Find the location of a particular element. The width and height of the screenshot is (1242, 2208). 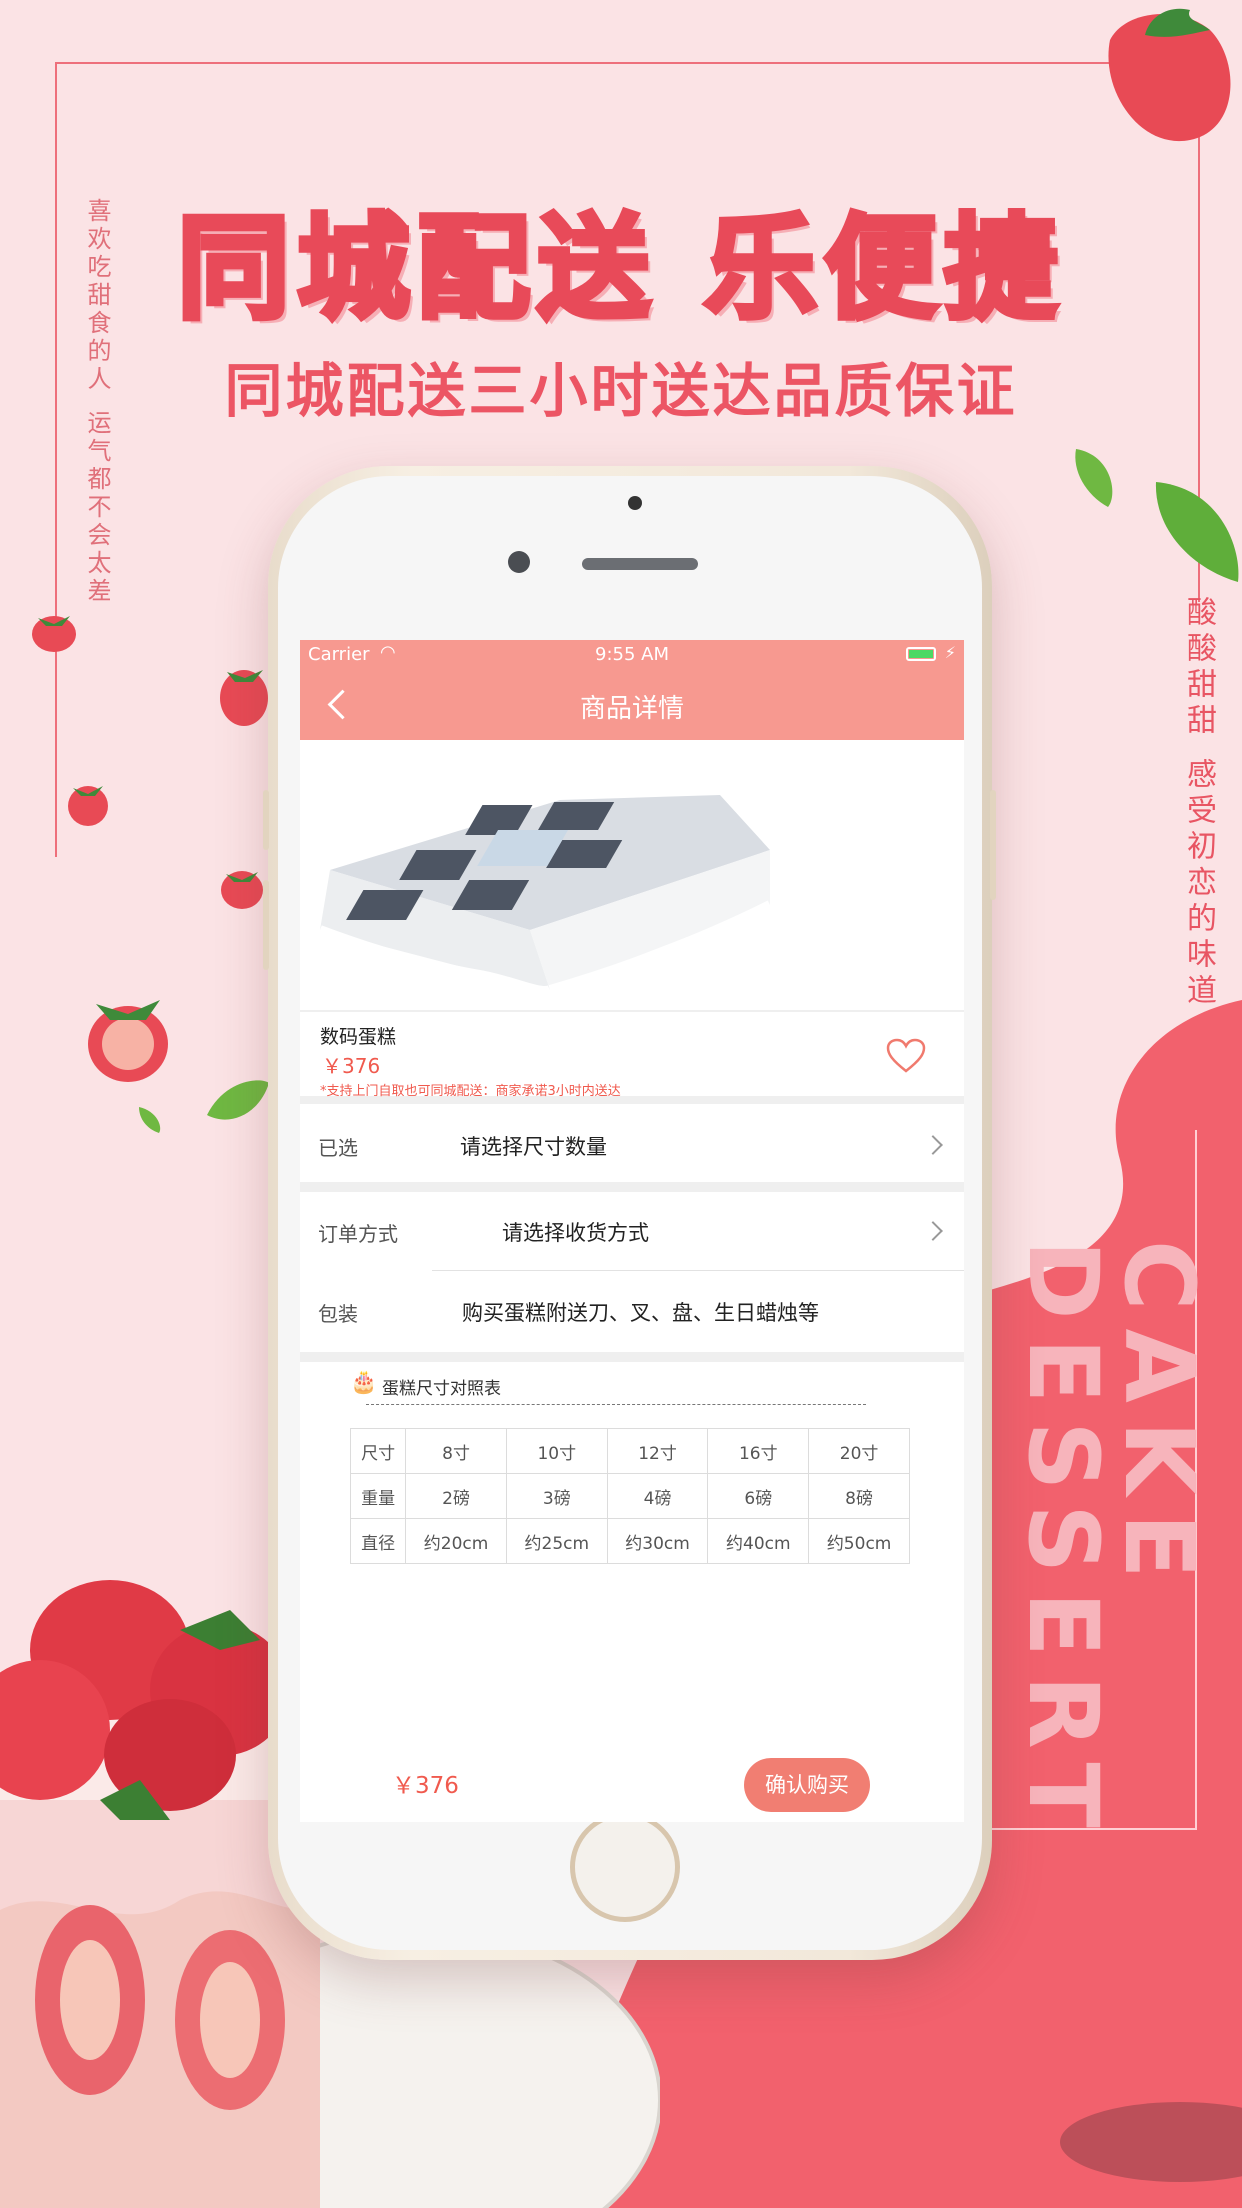

table-cell: 4磅 is located at coordinates (657, 1496).